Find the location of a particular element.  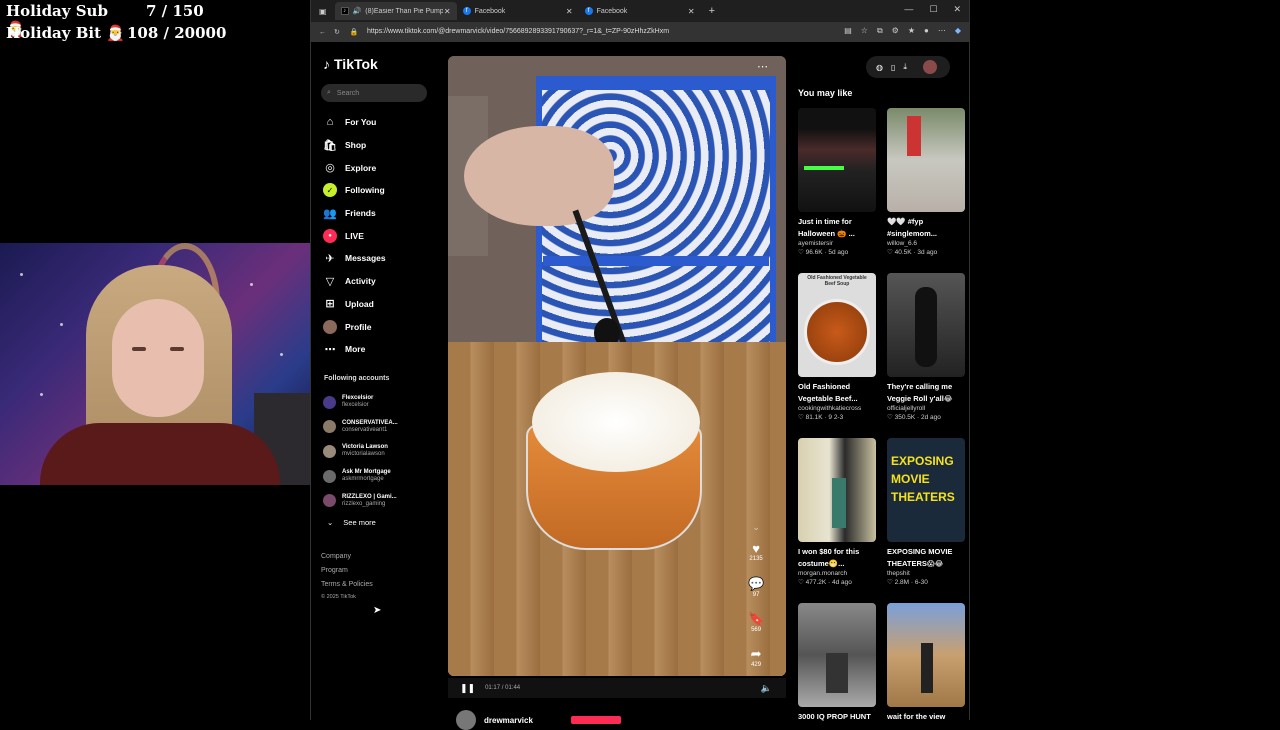

coins-icon: ◍ is located at coordinates (879, 67).